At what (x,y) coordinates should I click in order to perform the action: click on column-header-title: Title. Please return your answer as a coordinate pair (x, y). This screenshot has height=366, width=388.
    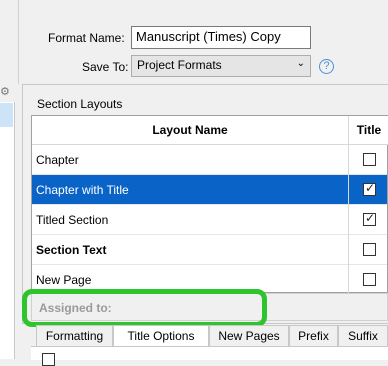
    Looking at the image, I should click on (368, 130).